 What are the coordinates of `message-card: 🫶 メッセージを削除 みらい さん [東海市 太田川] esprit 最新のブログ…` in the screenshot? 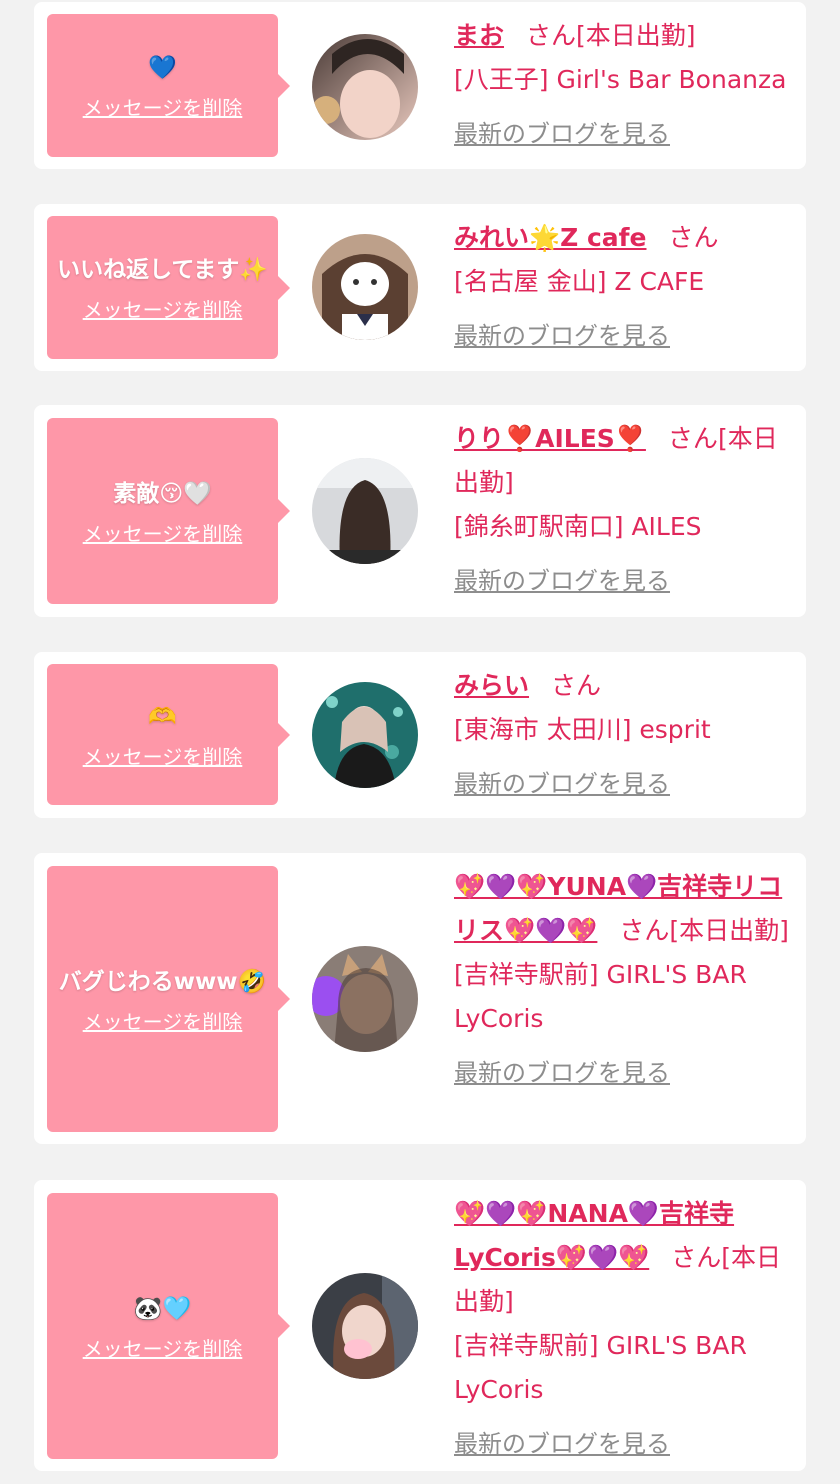 It's located at (420, 735).